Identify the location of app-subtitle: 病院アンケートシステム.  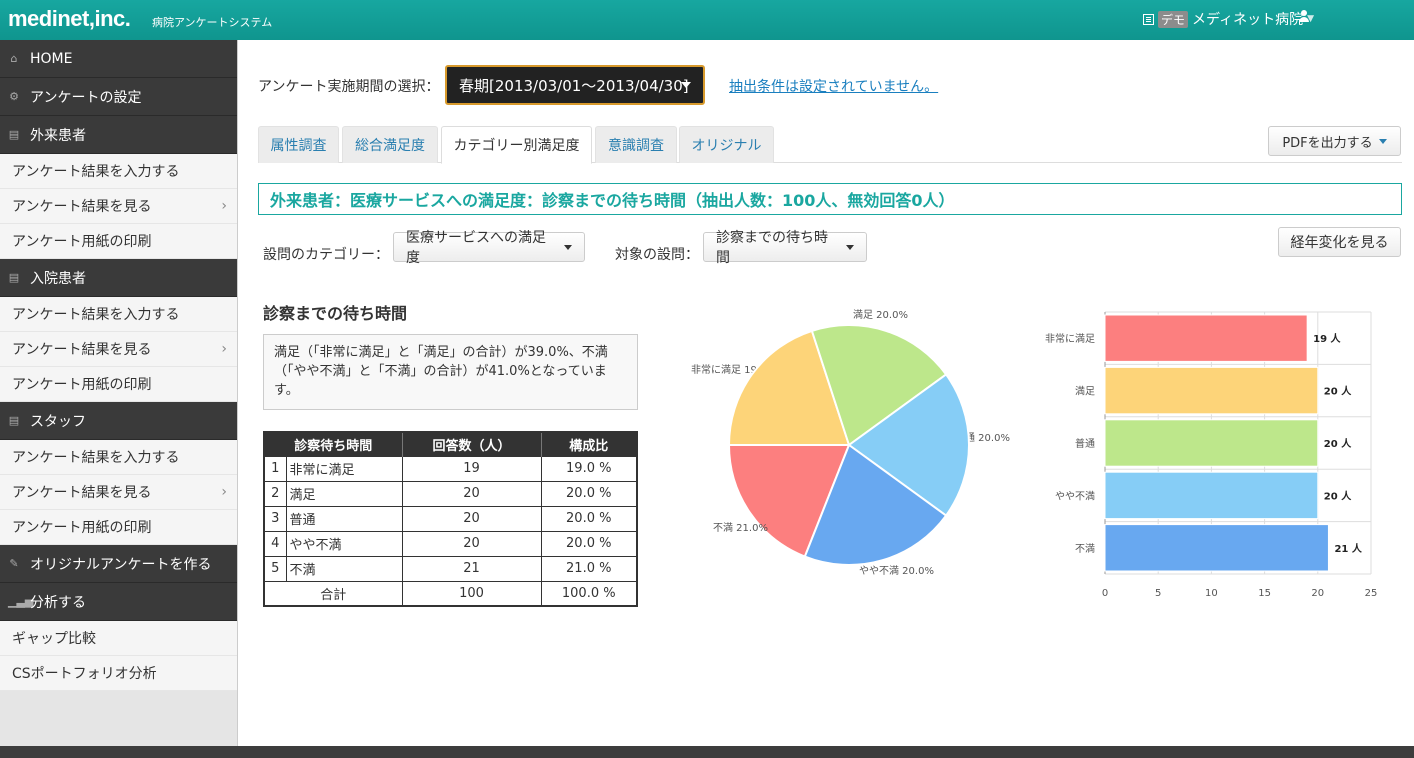
(212, 22).